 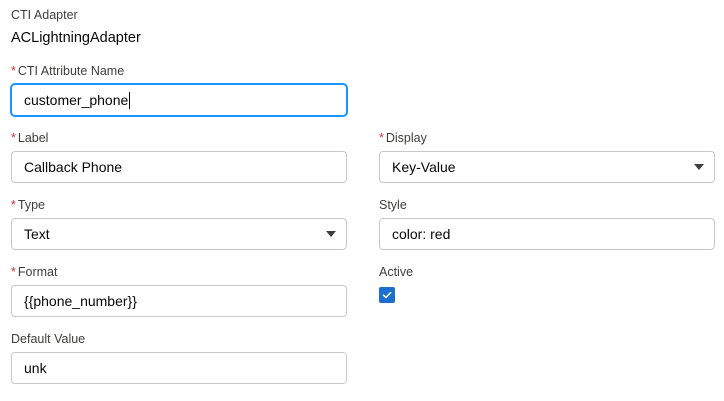 I want to click on cti-adapter-value: ACLightningAdapter, so click(x=76, y=38).